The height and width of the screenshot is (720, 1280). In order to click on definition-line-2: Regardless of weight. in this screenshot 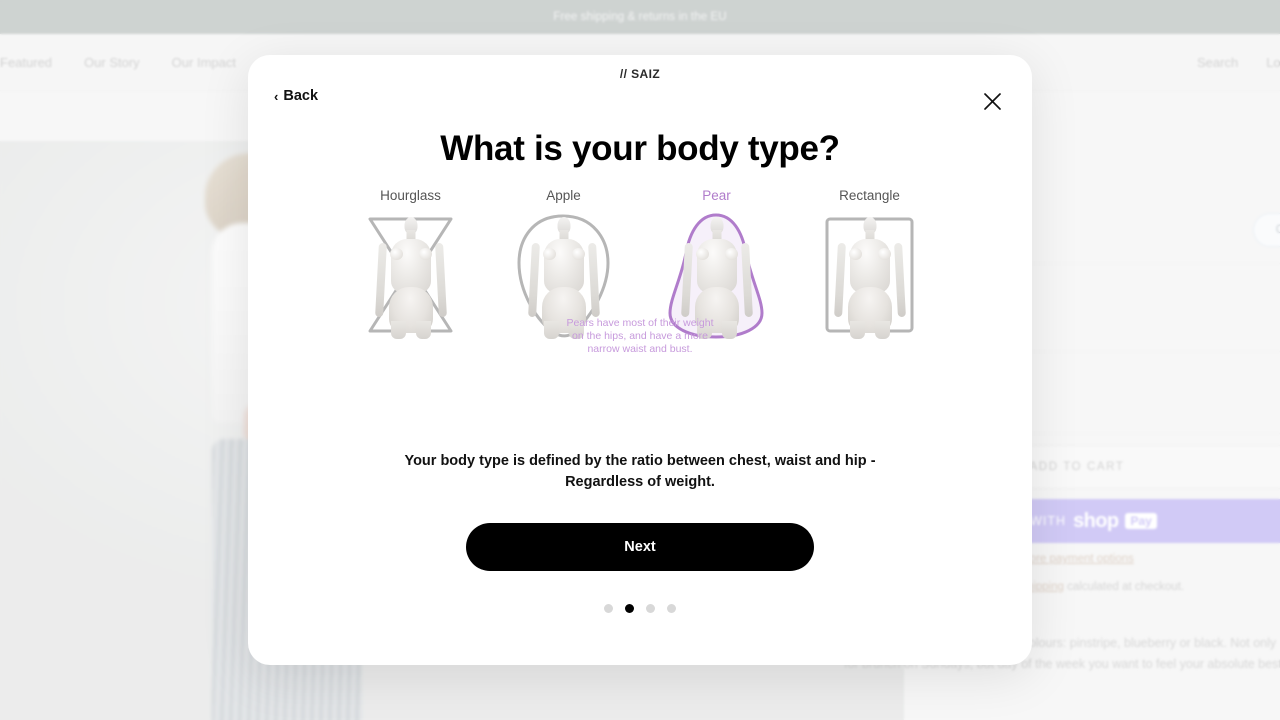, I will do `click(640, 482)`.